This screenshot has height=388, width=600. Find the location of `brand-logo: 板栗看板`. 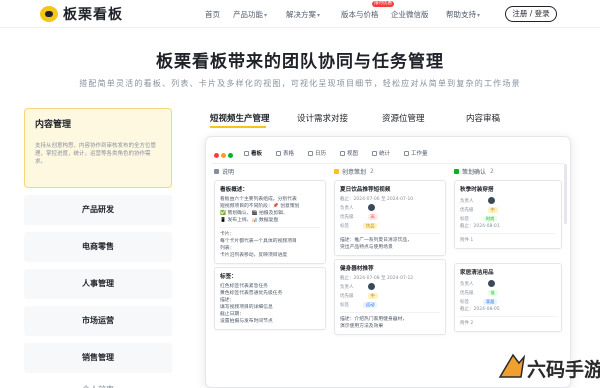

brand-logo: 板栗看板 is located at coordinates (81, 14).